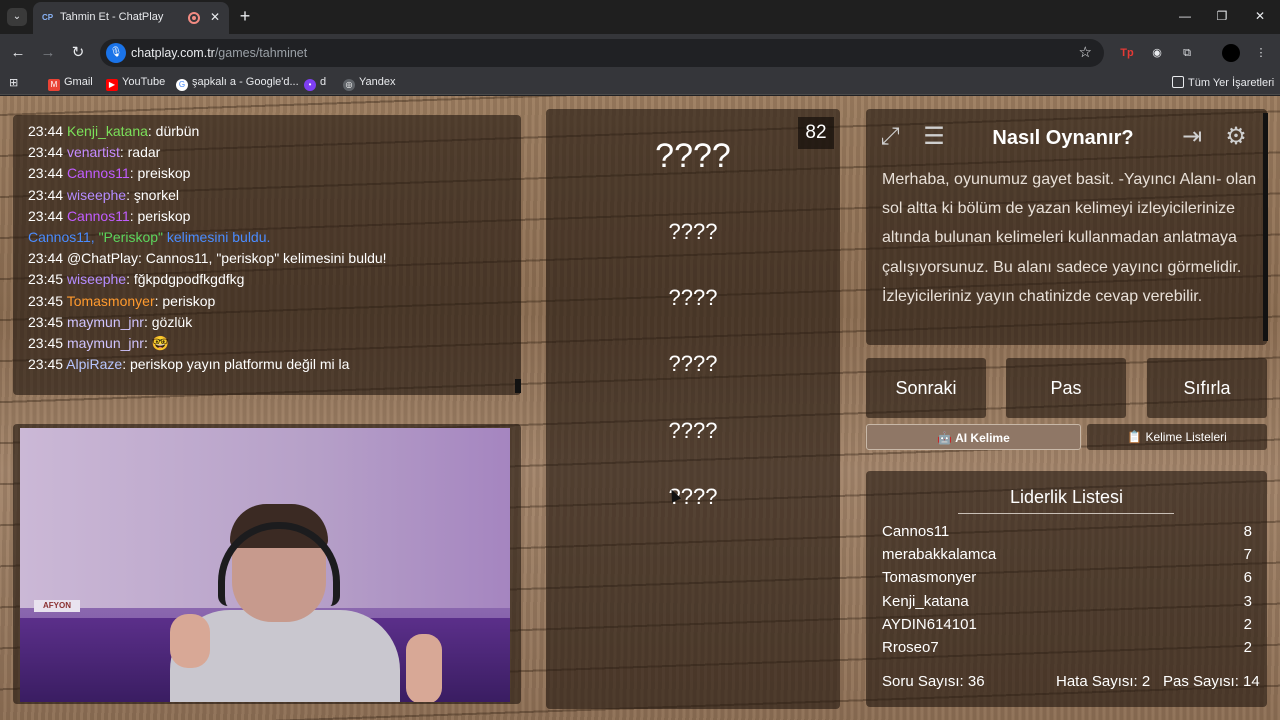 The width and height of the screenshot is (1280, 720). What do you see at coordinates (973, 437) in the screenshot?
I see `ai-word-tab: 🤖 AI Kelime` at bounding box center [973, 437].